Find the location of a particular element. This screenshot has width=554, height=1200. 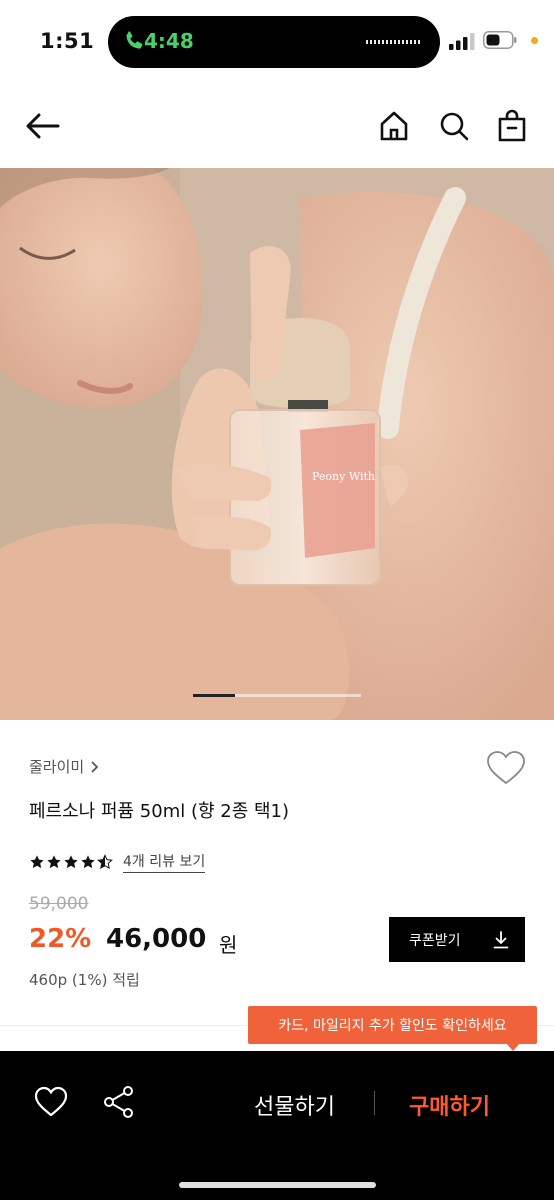

call-duration: 4:48 is located at coordinates (169, 41).